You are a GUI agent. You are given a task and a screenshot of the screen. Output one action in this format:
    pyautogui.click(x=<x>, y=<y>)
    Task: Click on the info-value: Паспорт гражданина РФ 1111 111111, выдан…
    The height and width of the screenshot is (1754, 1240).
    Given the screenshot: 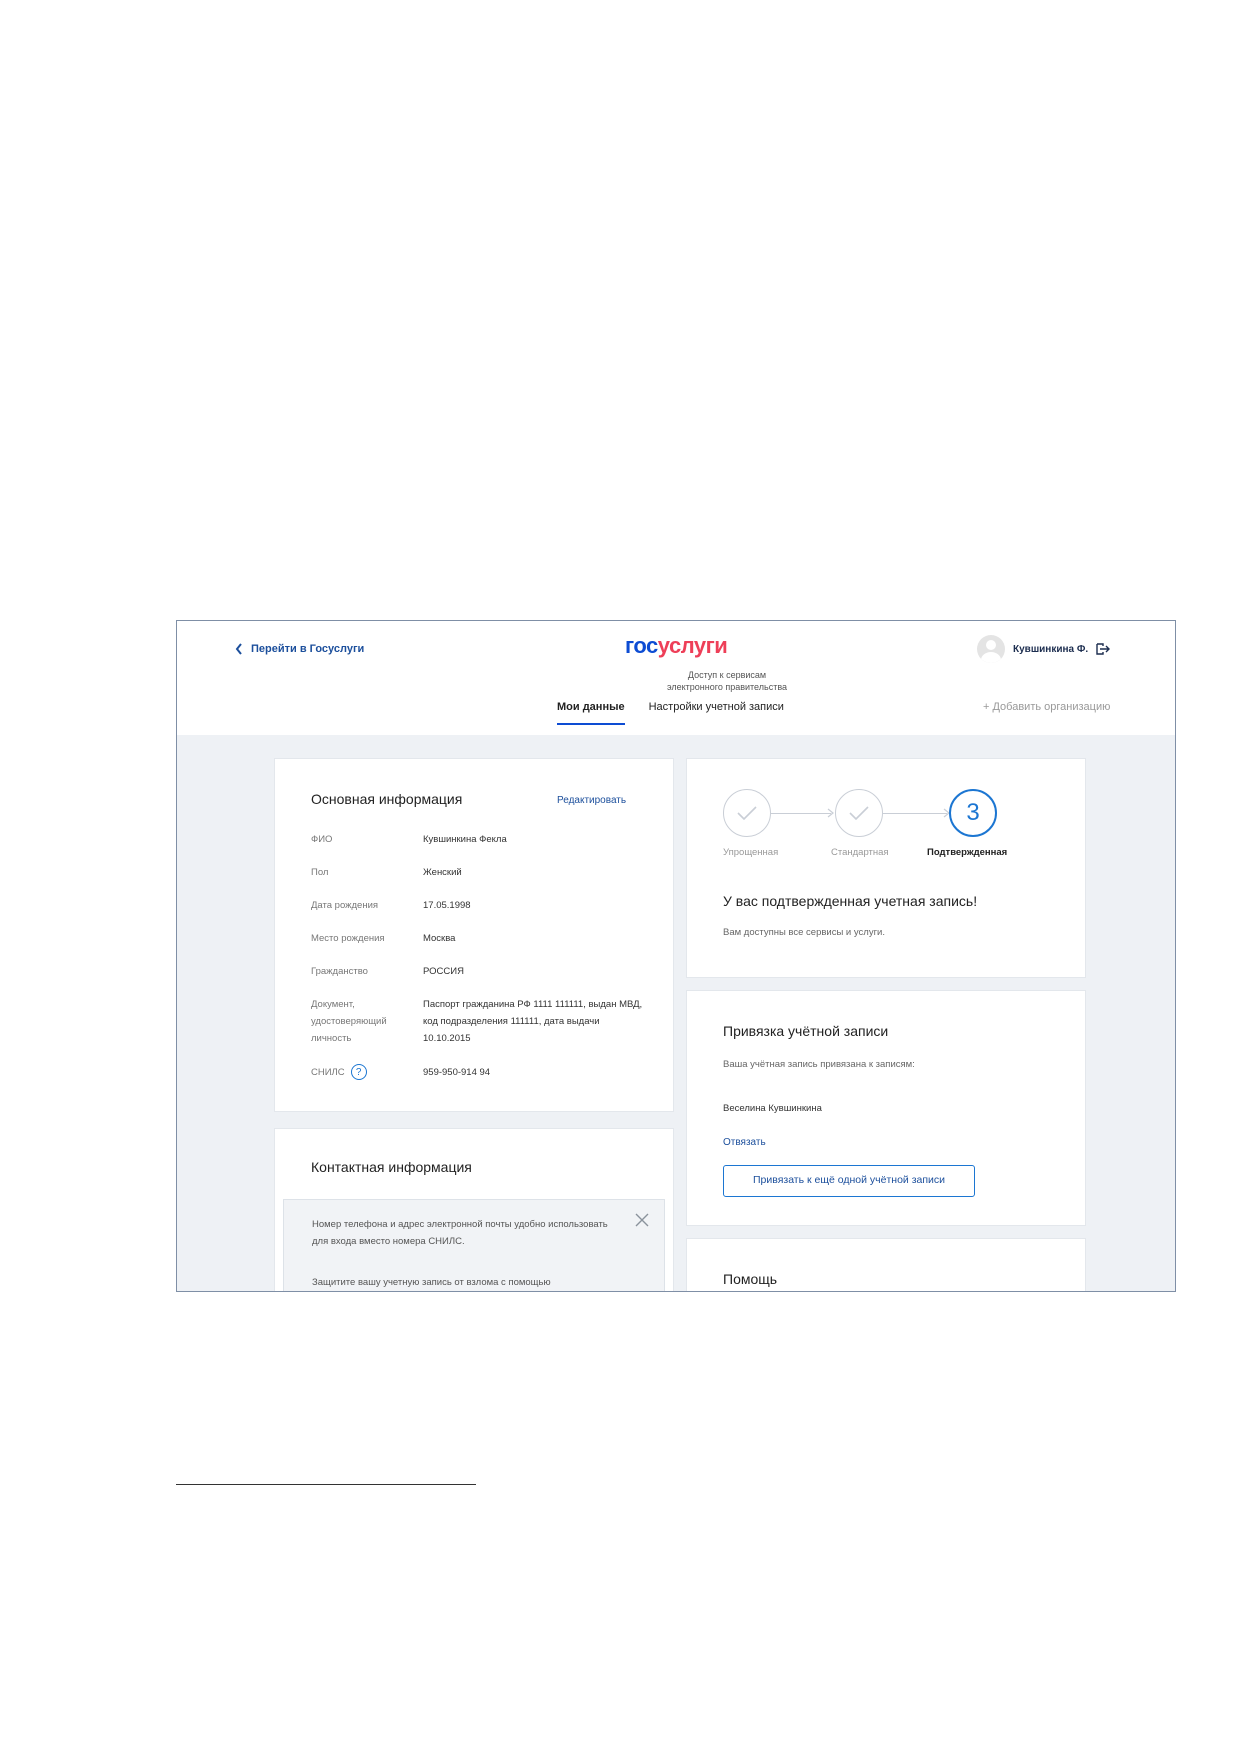 What is the action you would take?
    pyautogui.click(x=533, y=1021)
    